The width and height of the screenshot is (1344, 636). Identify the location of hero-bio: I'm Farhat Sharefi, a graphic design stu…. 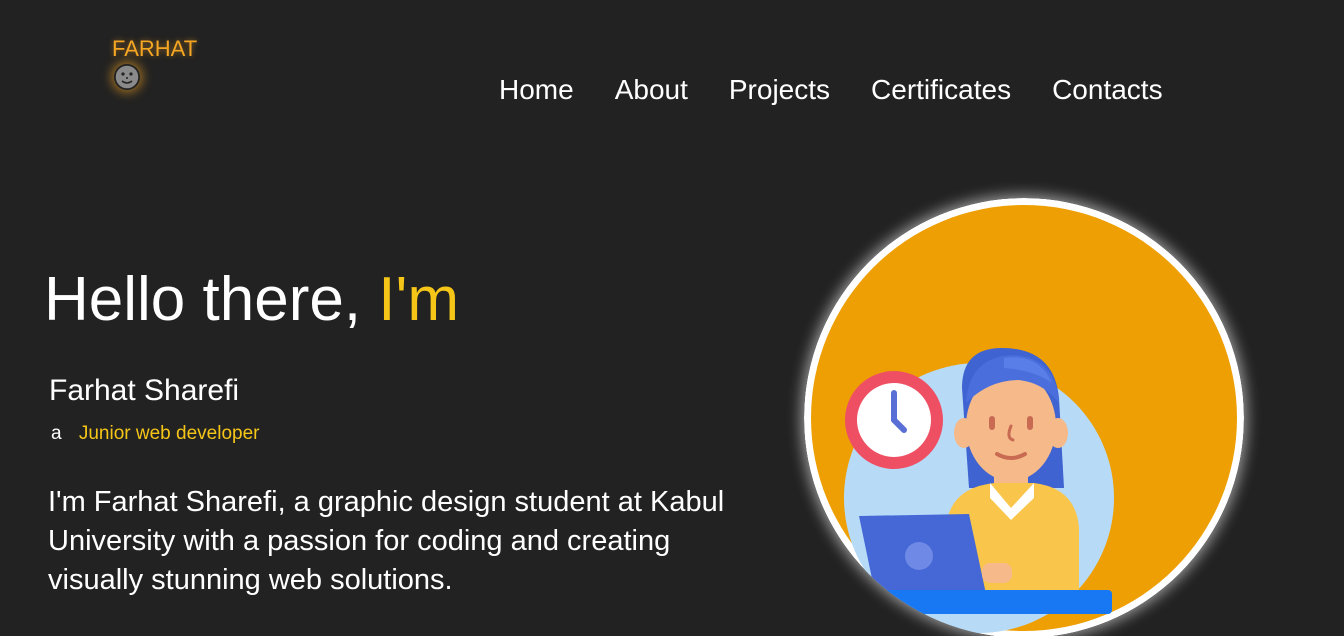
(386, 541).